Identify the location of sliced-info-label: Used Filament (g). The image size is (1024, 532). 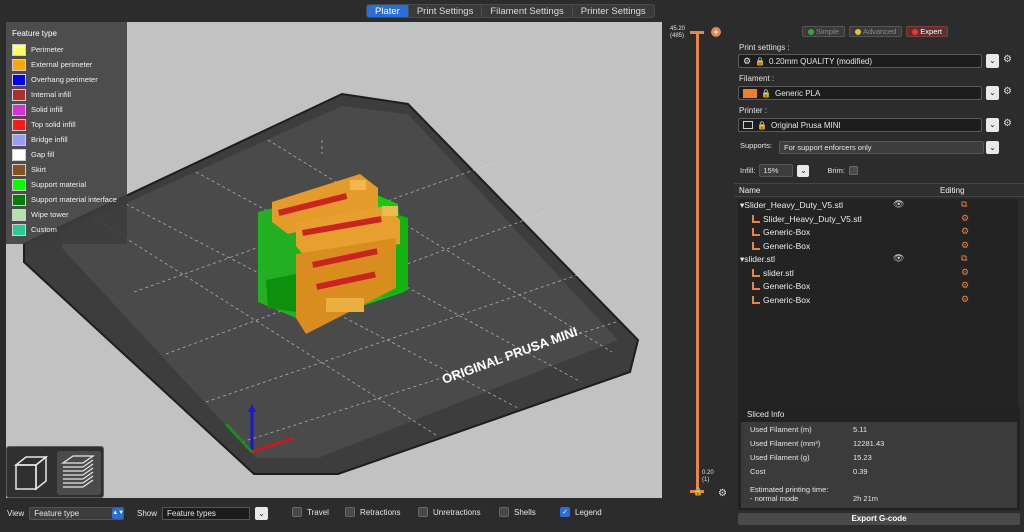
(780, 457).